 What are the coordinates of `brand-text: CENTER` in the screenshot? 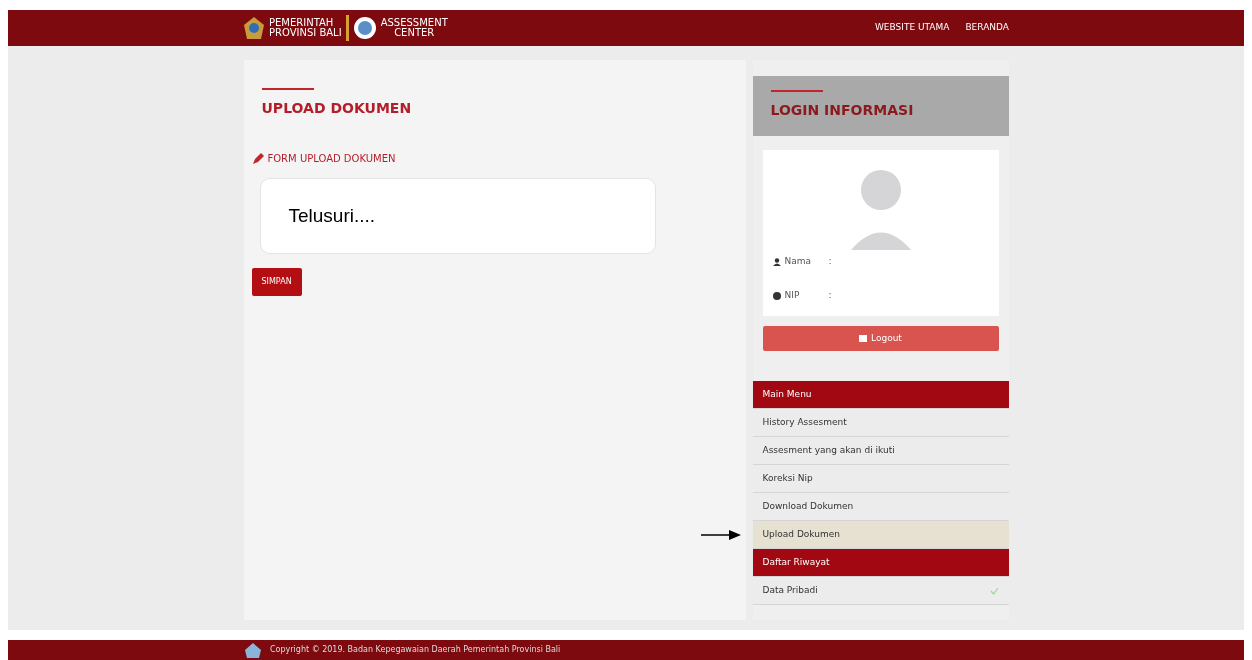 It's located at (414, 33).